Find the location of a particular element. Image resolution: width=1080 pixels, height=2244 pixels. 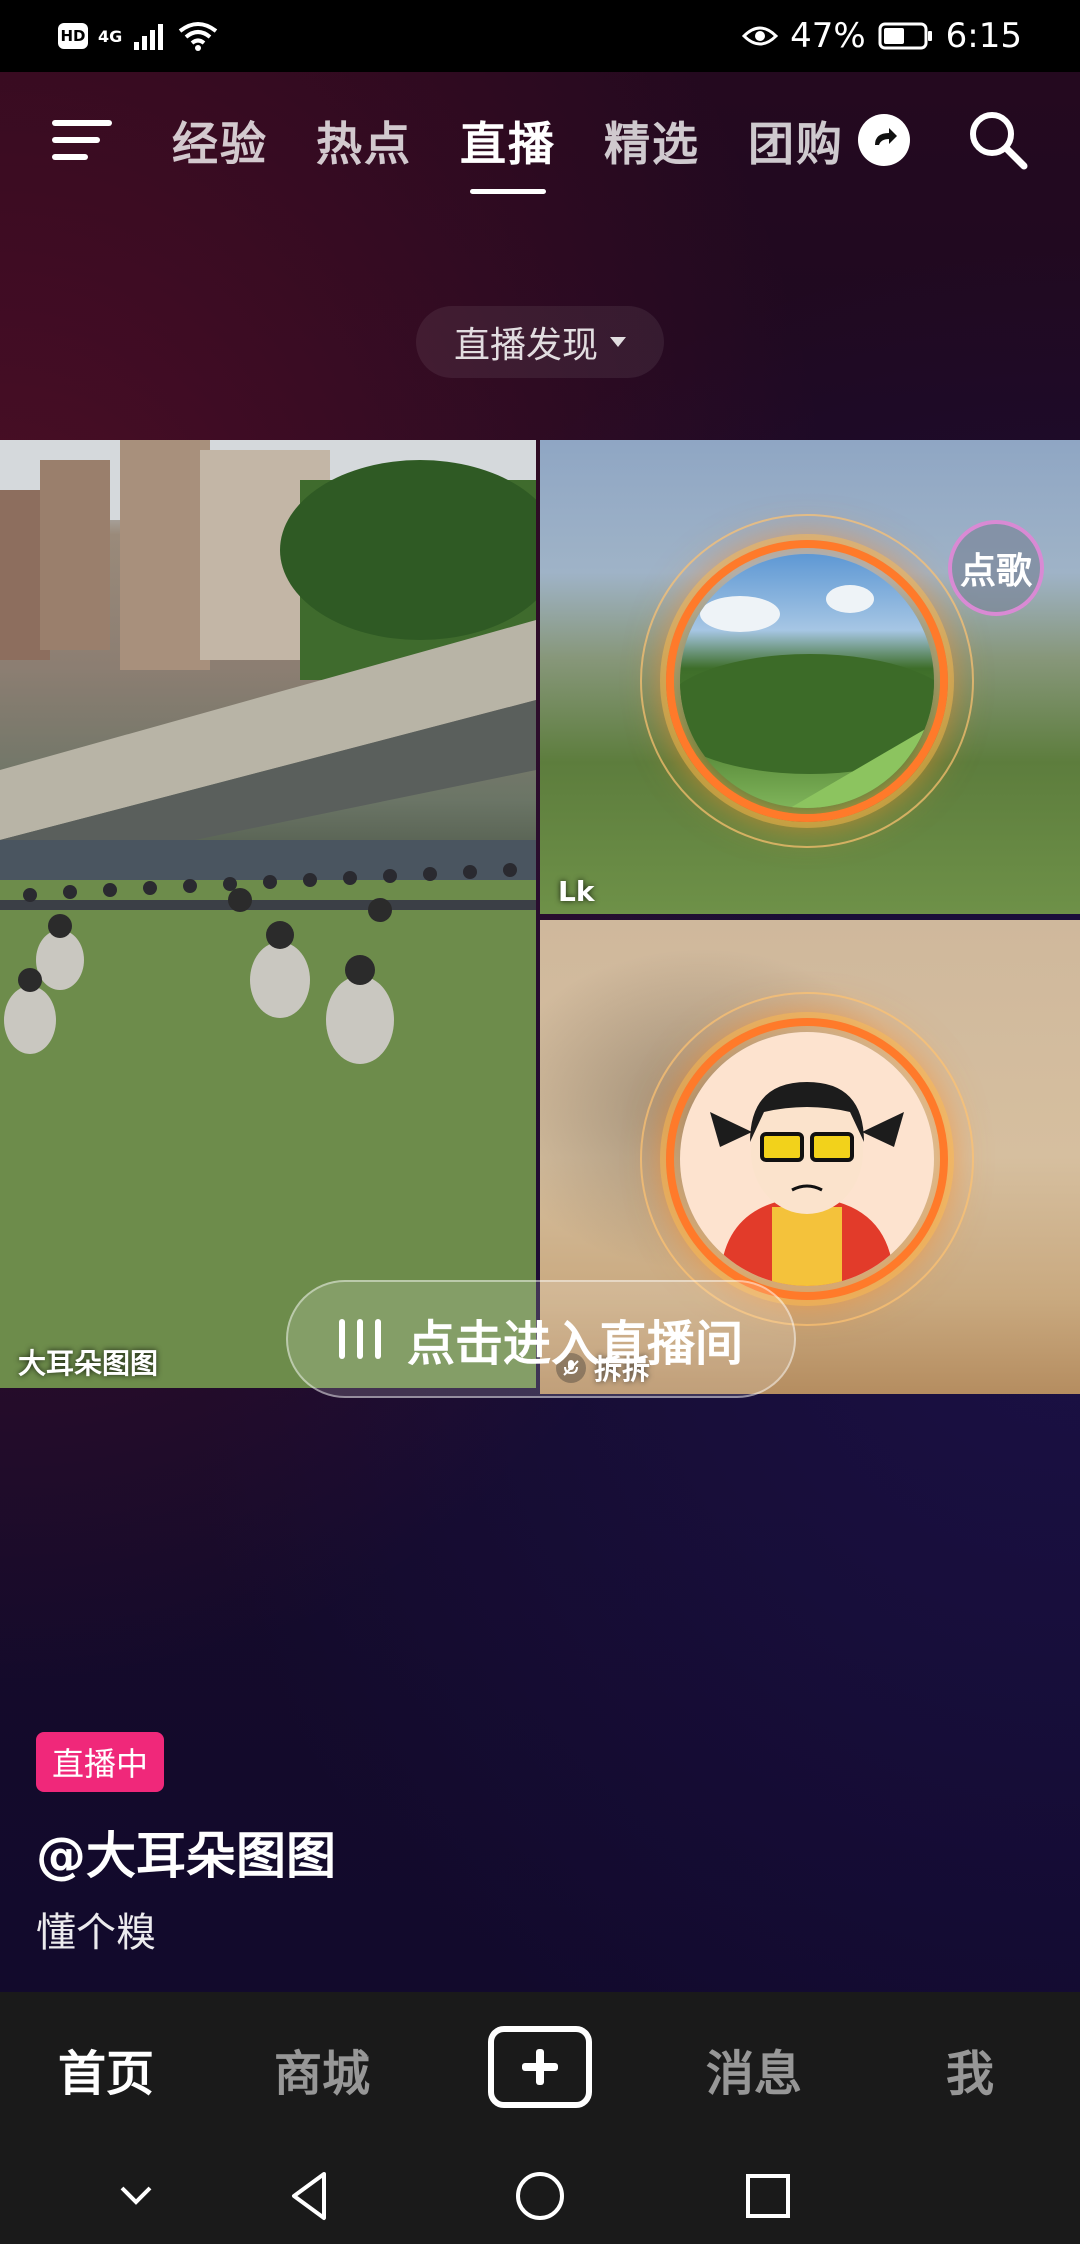

live-status-badge: 直播中 is located at coordinates (100, 1762).